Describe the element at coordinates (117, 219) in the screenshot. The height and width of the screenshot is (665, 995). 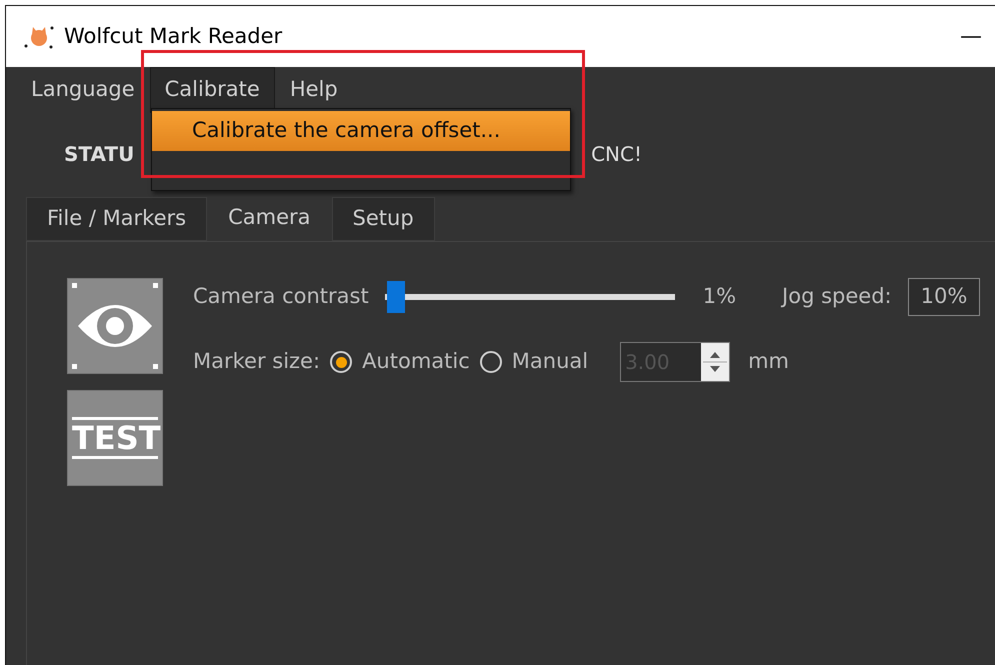
I see `tab: File / Markers` at that location.